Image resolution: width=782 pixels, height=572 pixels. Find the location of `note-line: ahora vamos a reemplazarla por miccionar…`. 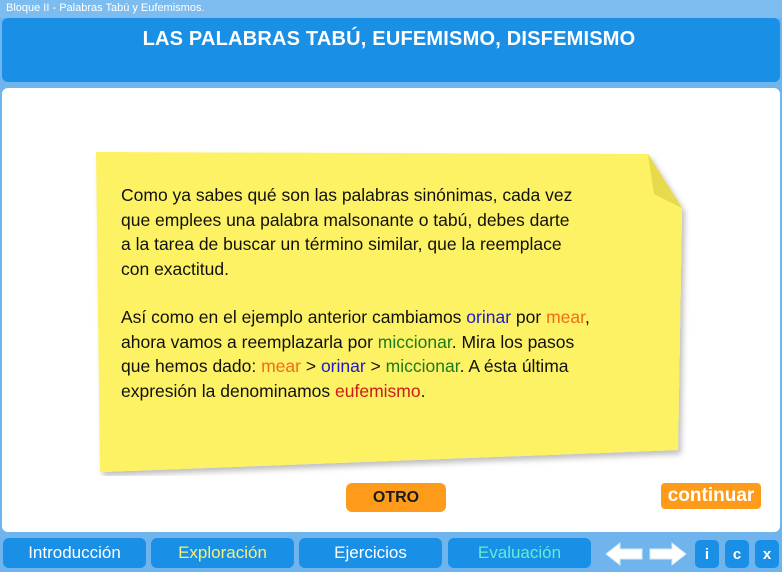

note-line: ahora vamos a reemplazarla por miccionar… is located at coordinates (391, 342).